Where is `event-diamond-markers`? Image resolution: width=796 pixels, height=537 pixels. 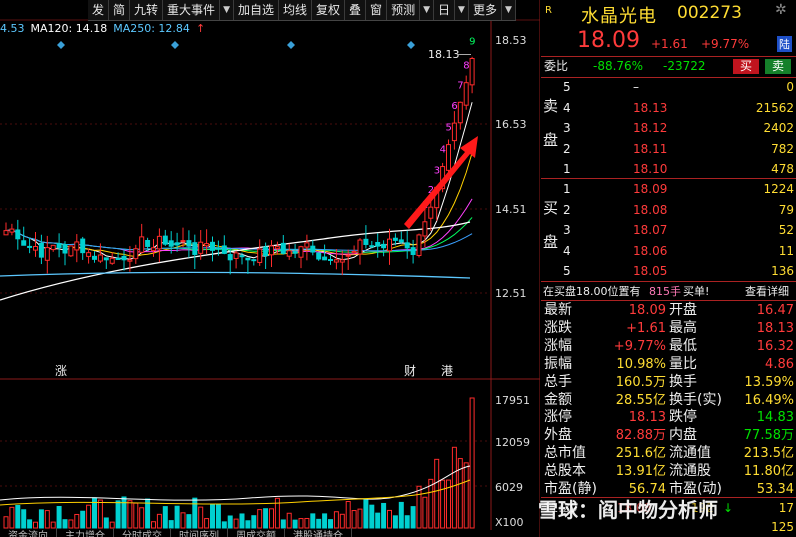 event-diamond-markers is located at coordinates (236, 45).